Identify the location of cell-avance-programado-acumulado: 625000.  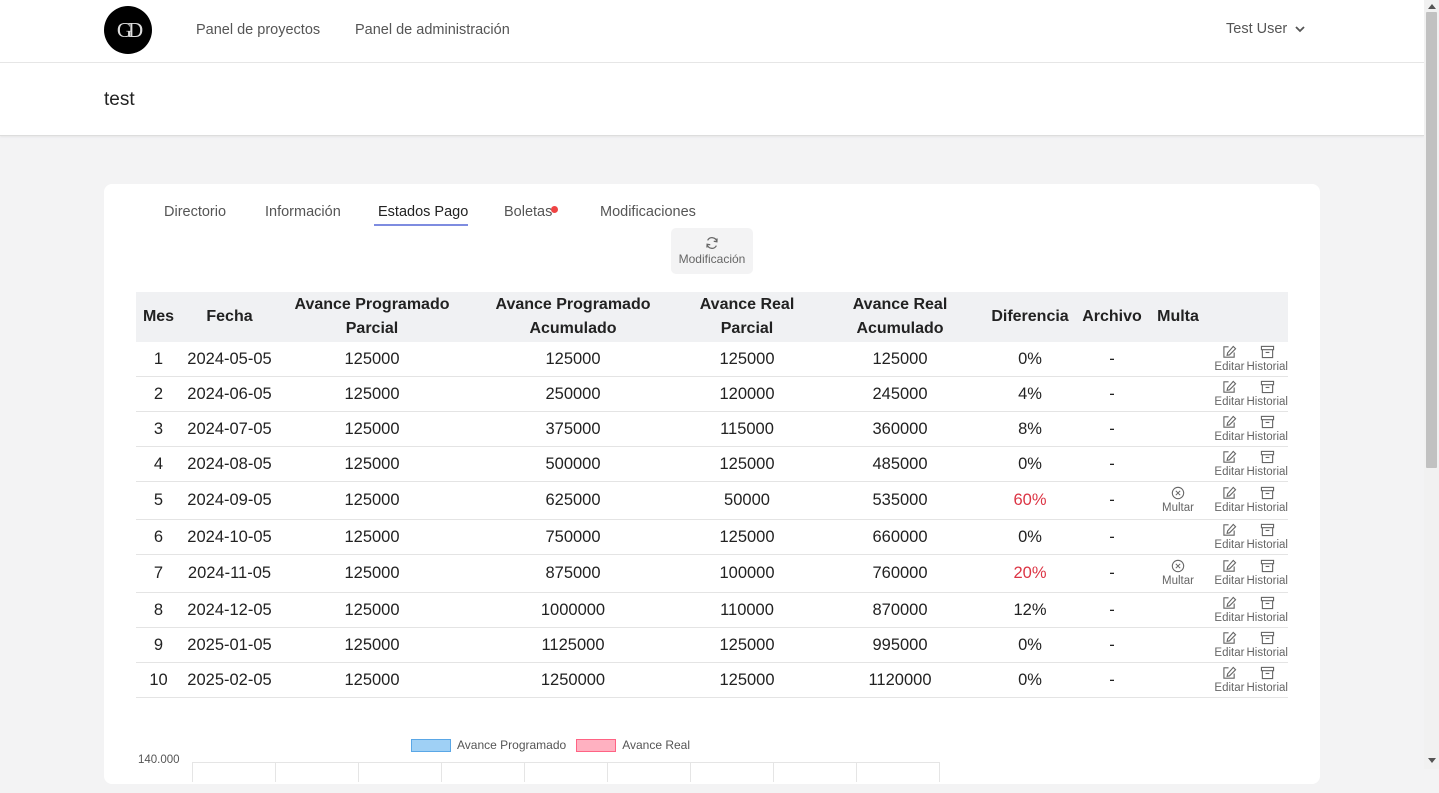
(573, 500).